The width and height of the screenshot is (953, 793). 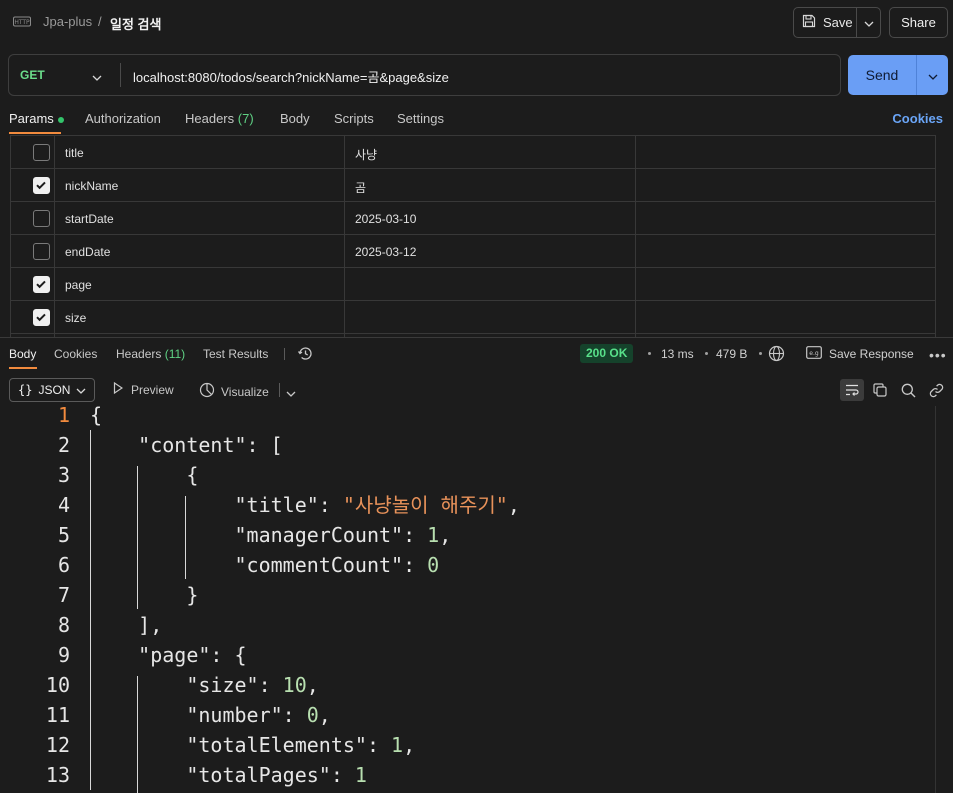 What do you see at coordinates (60, 119) in the screenshot?
I see `params-active-dot` at bounding box center [60, 119].